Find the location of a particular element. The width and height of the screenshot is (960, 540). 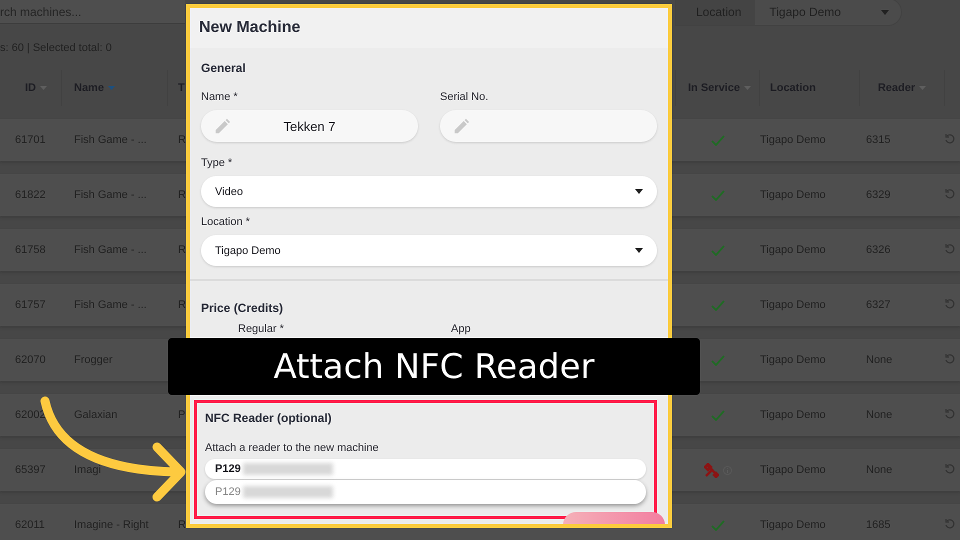

caption-banner: Attach NFC Reader is located at coordinates (434, 366).